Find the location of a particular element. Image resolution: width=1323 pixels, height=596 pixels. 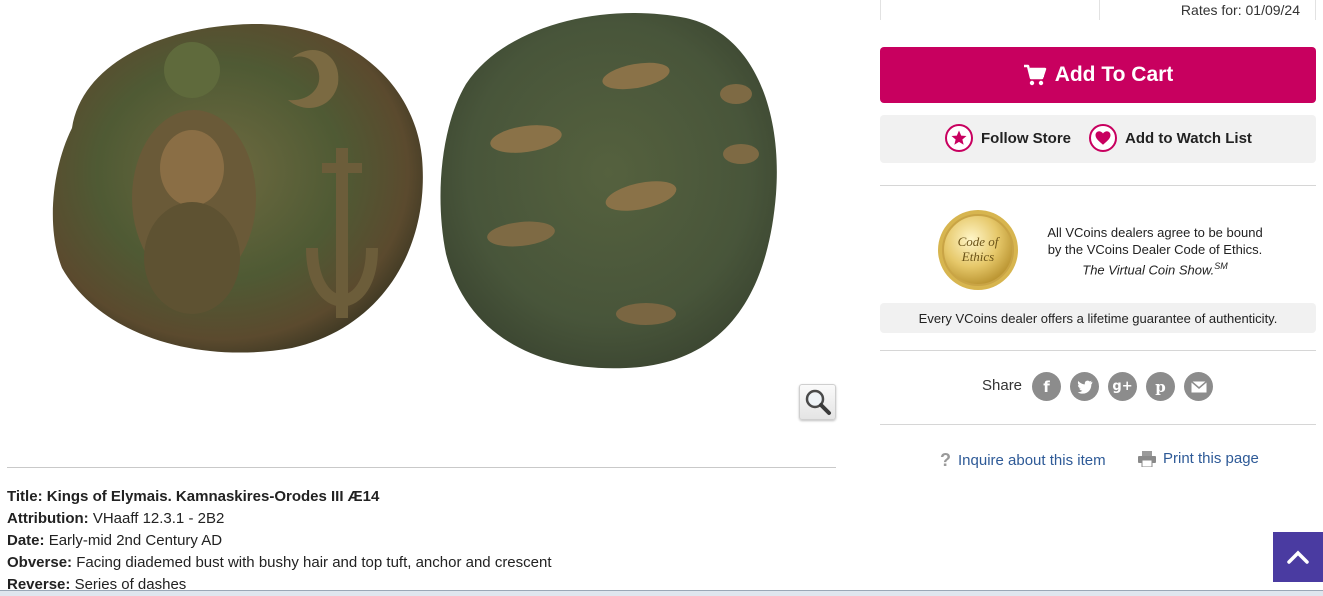

add-to-cart-button: Add To Cart is located at coordinates (1098, 75).